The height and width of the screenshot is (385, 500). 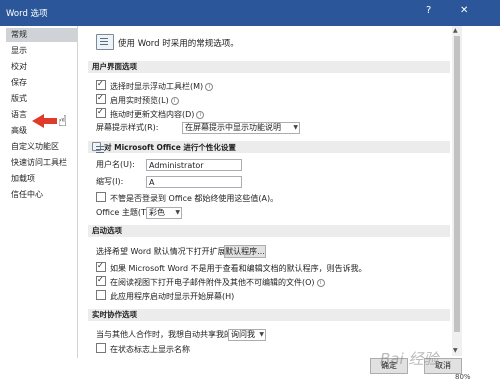 What do you see at coordinates (23, 178) in the screenshot?
I see `sidebar-item-label: 加载项` at bounding box center [23, 178].